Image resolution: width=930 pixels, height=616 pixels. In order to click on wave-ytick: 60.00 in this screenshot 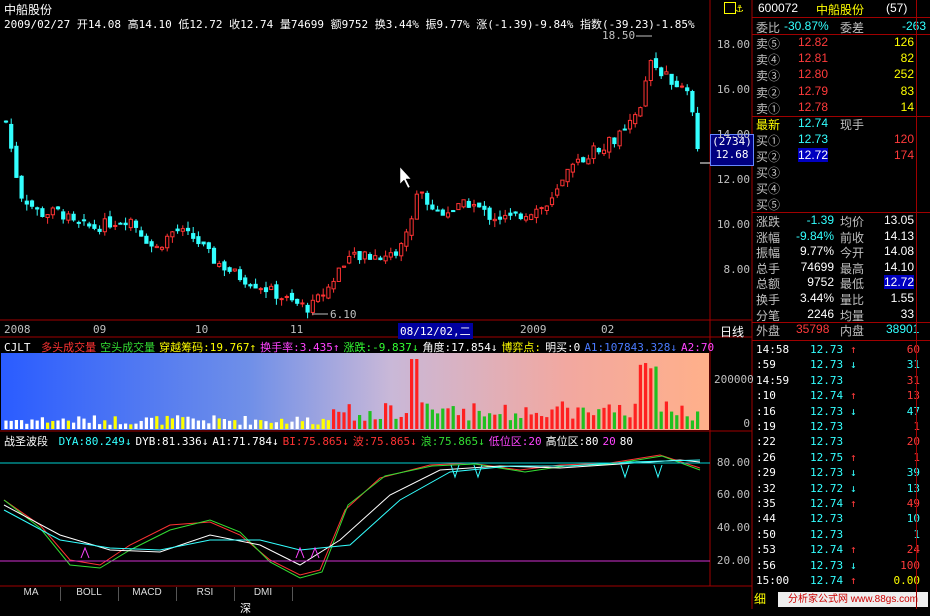, I will do `click(733, 494)`.